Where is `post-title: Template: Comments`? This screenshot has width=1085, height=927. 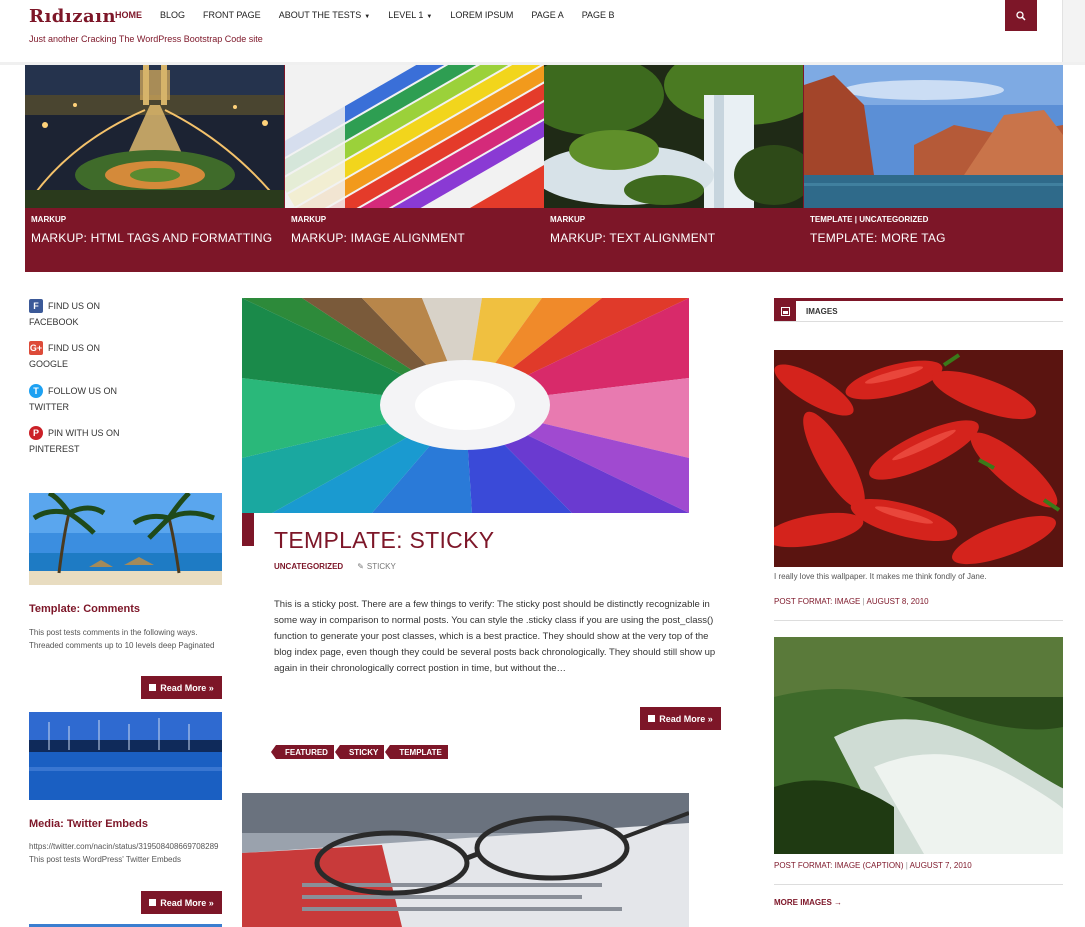 post-title: Template: Comments is located at coordinates (84, 609).